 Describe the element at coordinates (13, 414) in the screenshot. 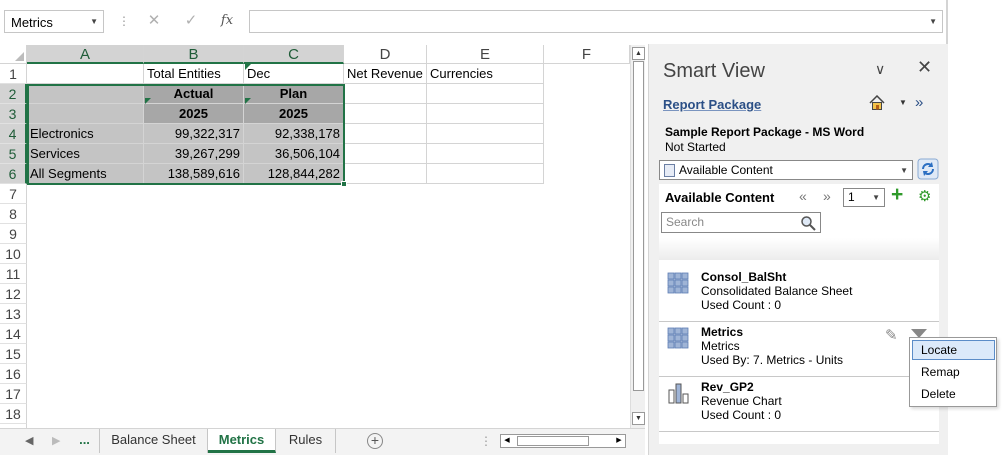

I see `row-header-18: 18` at that location.